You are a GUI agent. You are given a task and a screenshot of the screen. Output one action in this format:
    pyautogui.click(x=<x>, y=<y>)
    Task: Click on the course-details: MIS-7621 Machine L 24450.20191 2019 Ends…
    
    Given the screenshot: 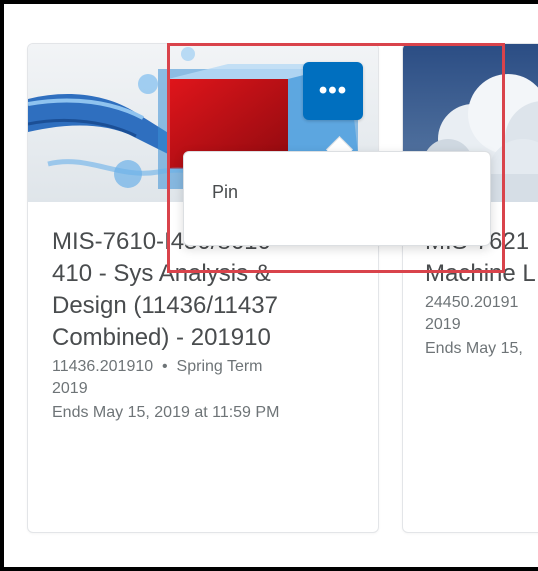 What is the action you would take?
    pyautogui.click(x=481, y=293)
    